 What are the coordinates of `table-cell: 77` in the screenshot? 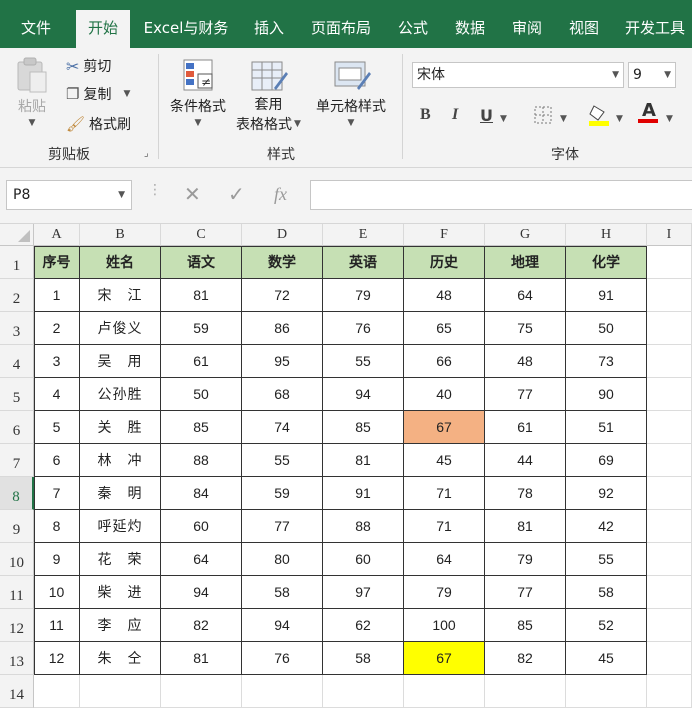 It's located at (525, 394).